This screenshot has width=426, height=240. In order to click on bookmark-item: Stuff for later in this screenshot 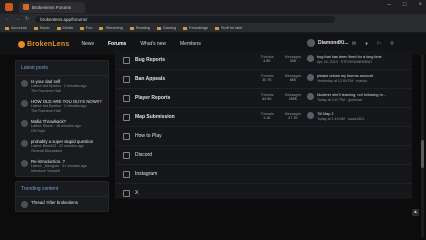, I will do `click(229, 28)`.